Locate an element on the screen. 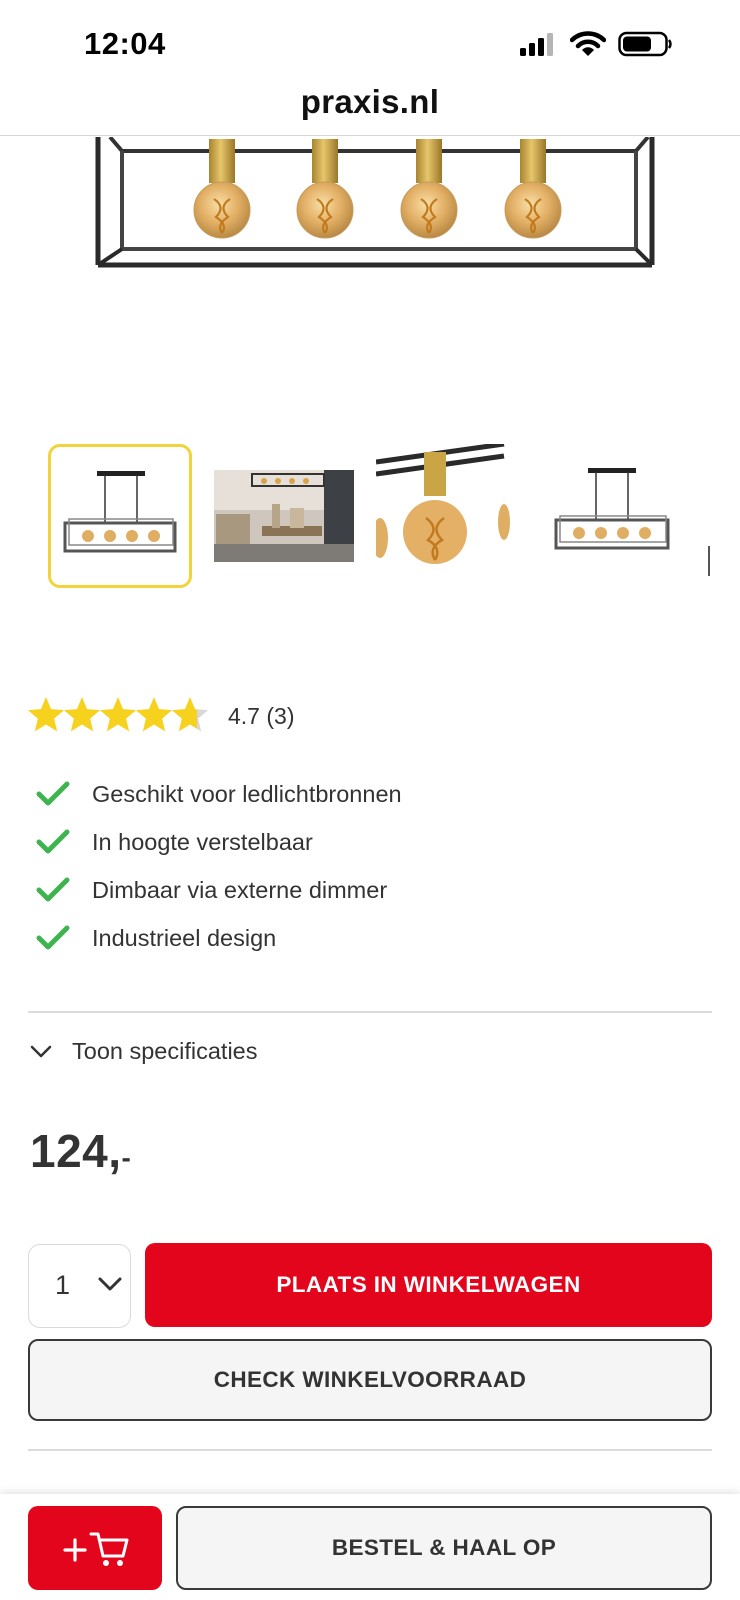  usp-item: Dimbaar via externe dimmer is located at coordinates (366, 890).